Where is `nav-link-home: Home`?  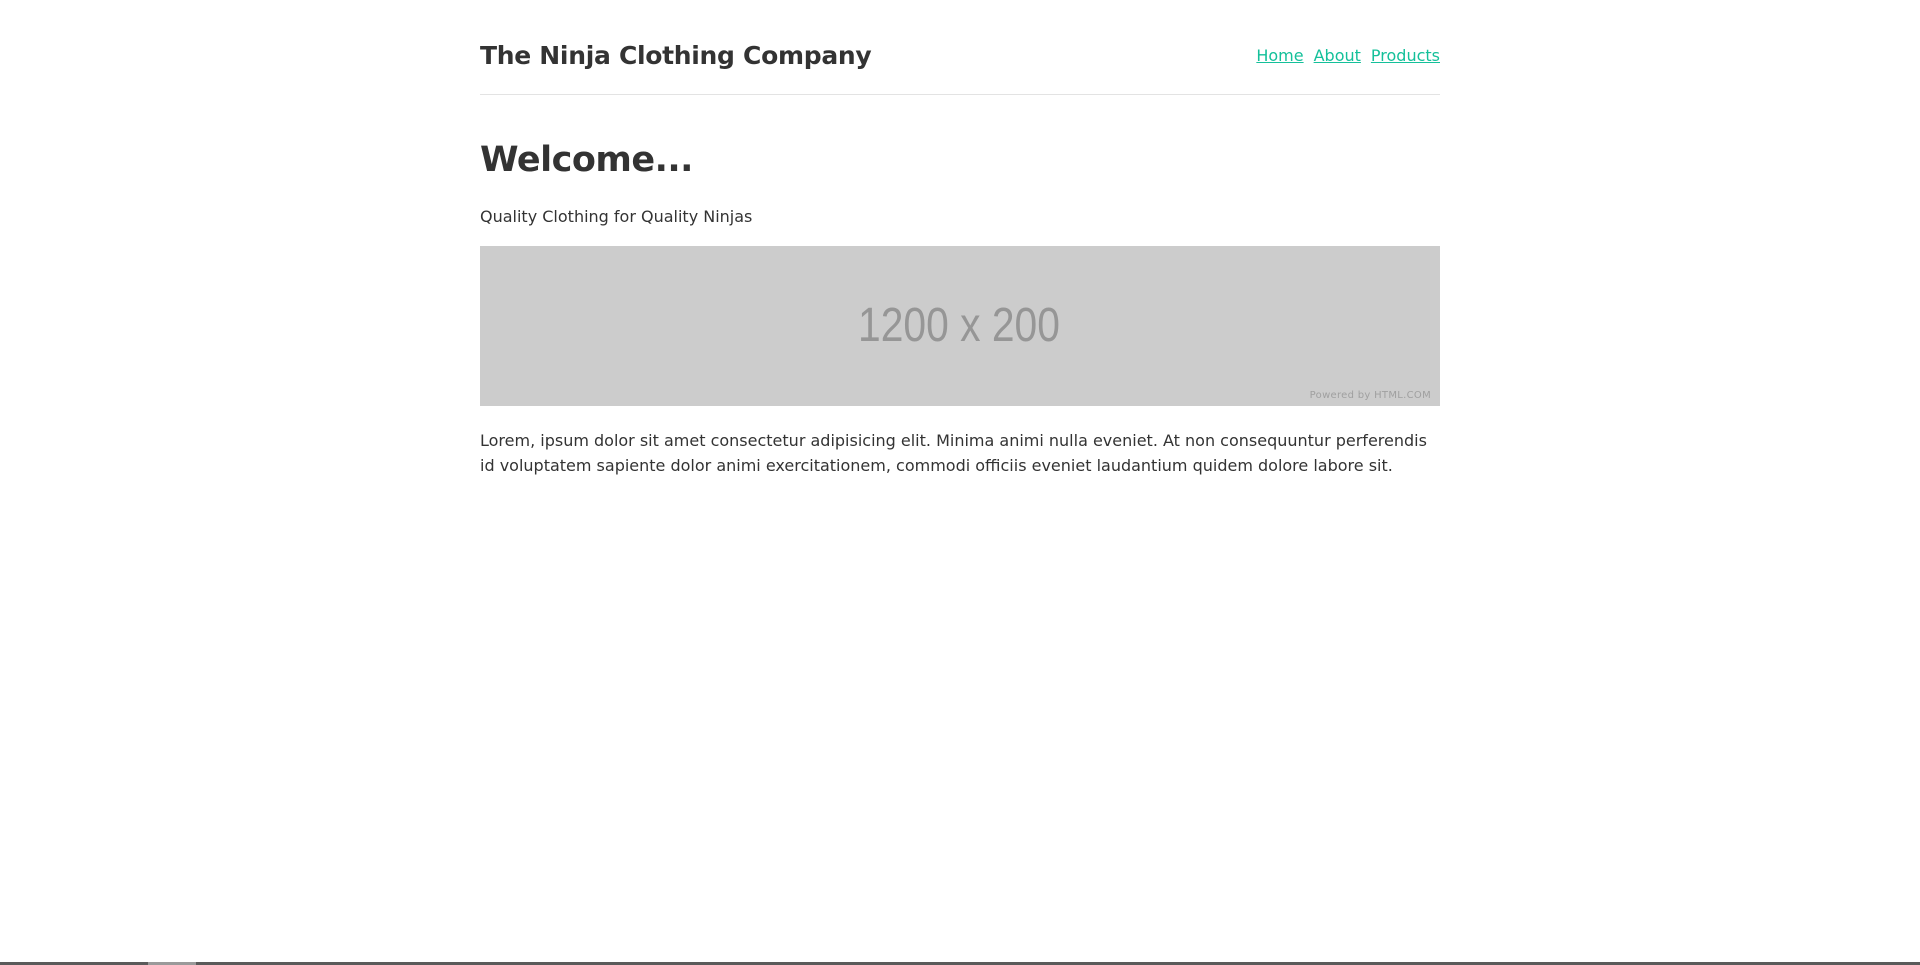 nav-link-home: Home is located at coordinates (1279, 56).